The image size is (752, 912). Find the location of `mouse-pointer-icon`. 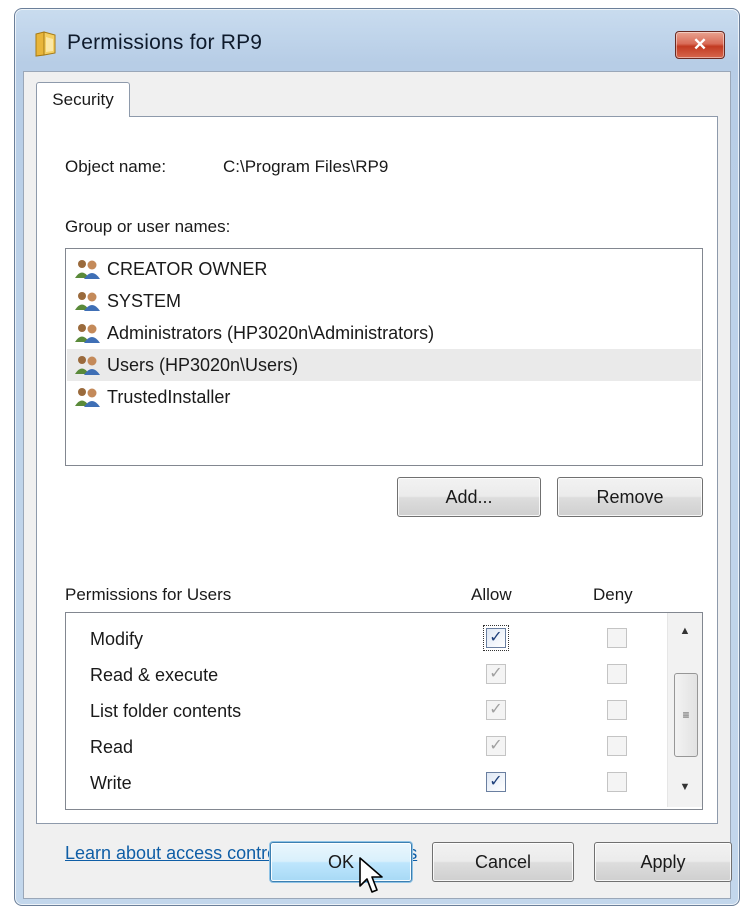

mouse-pointer-icon is located at coordinates (371, 875).